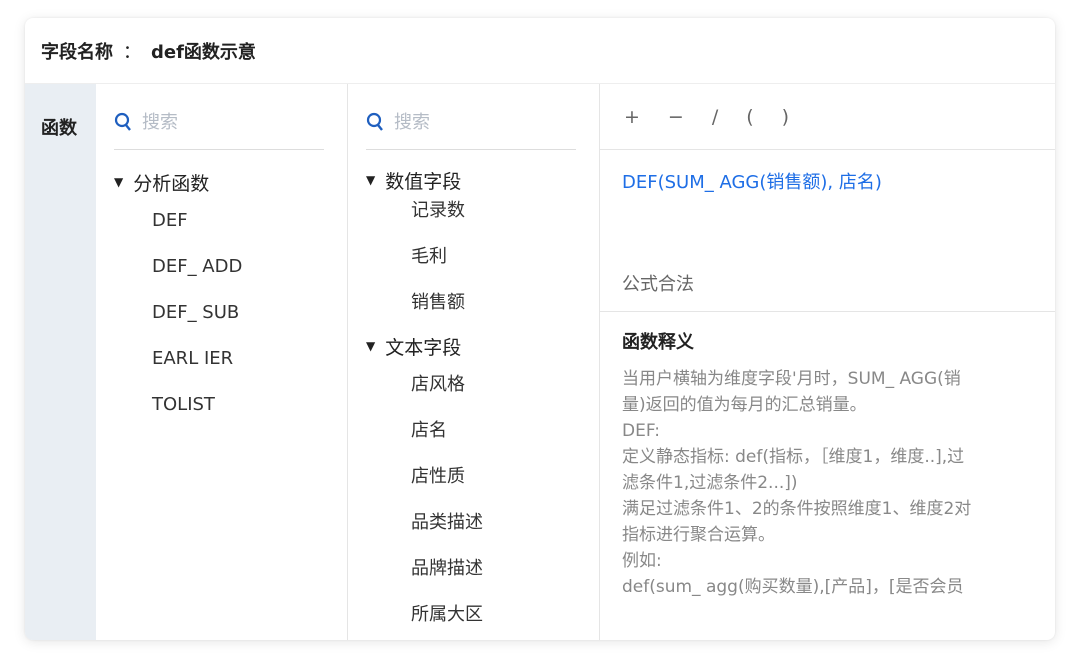  What do you see at coordinates (59, 128) in the screenshot?
I see `function-tab-label: 函数` at bounding box center [59, 128].